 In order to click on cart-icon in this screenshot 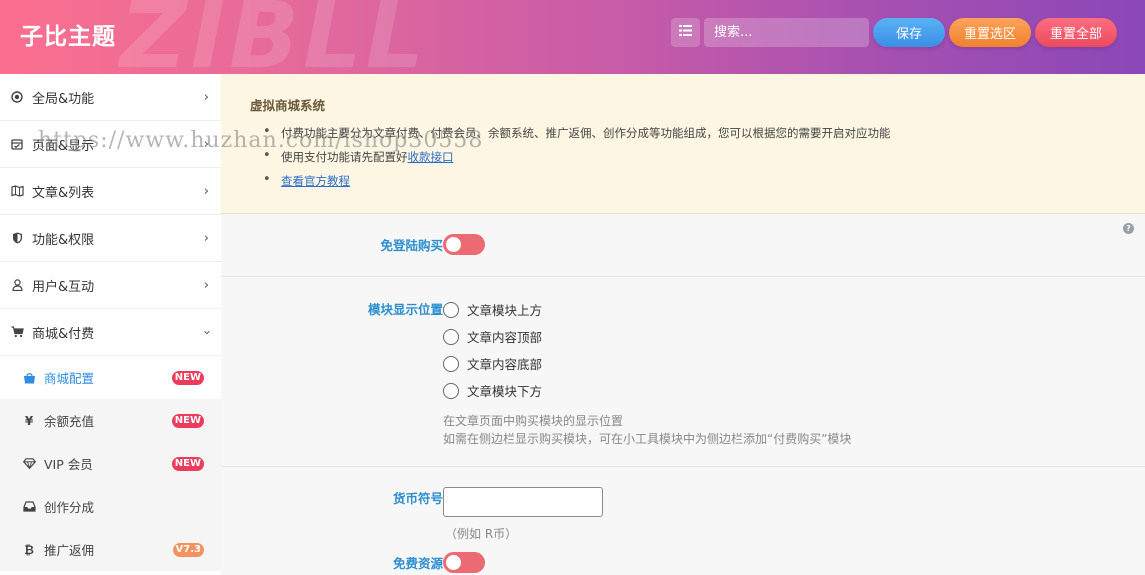, I will do `click(17, 332)`.